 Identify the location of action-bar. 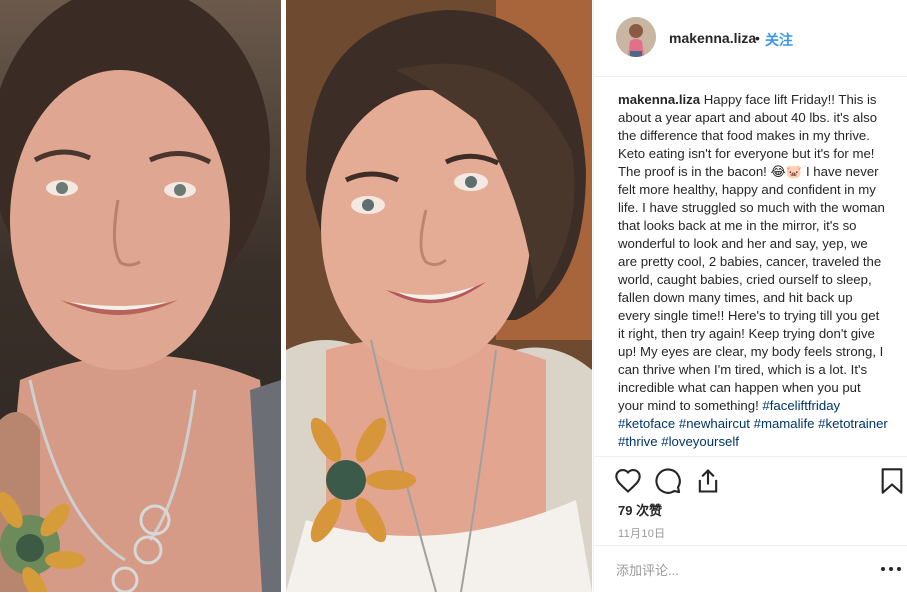
(750, 480).